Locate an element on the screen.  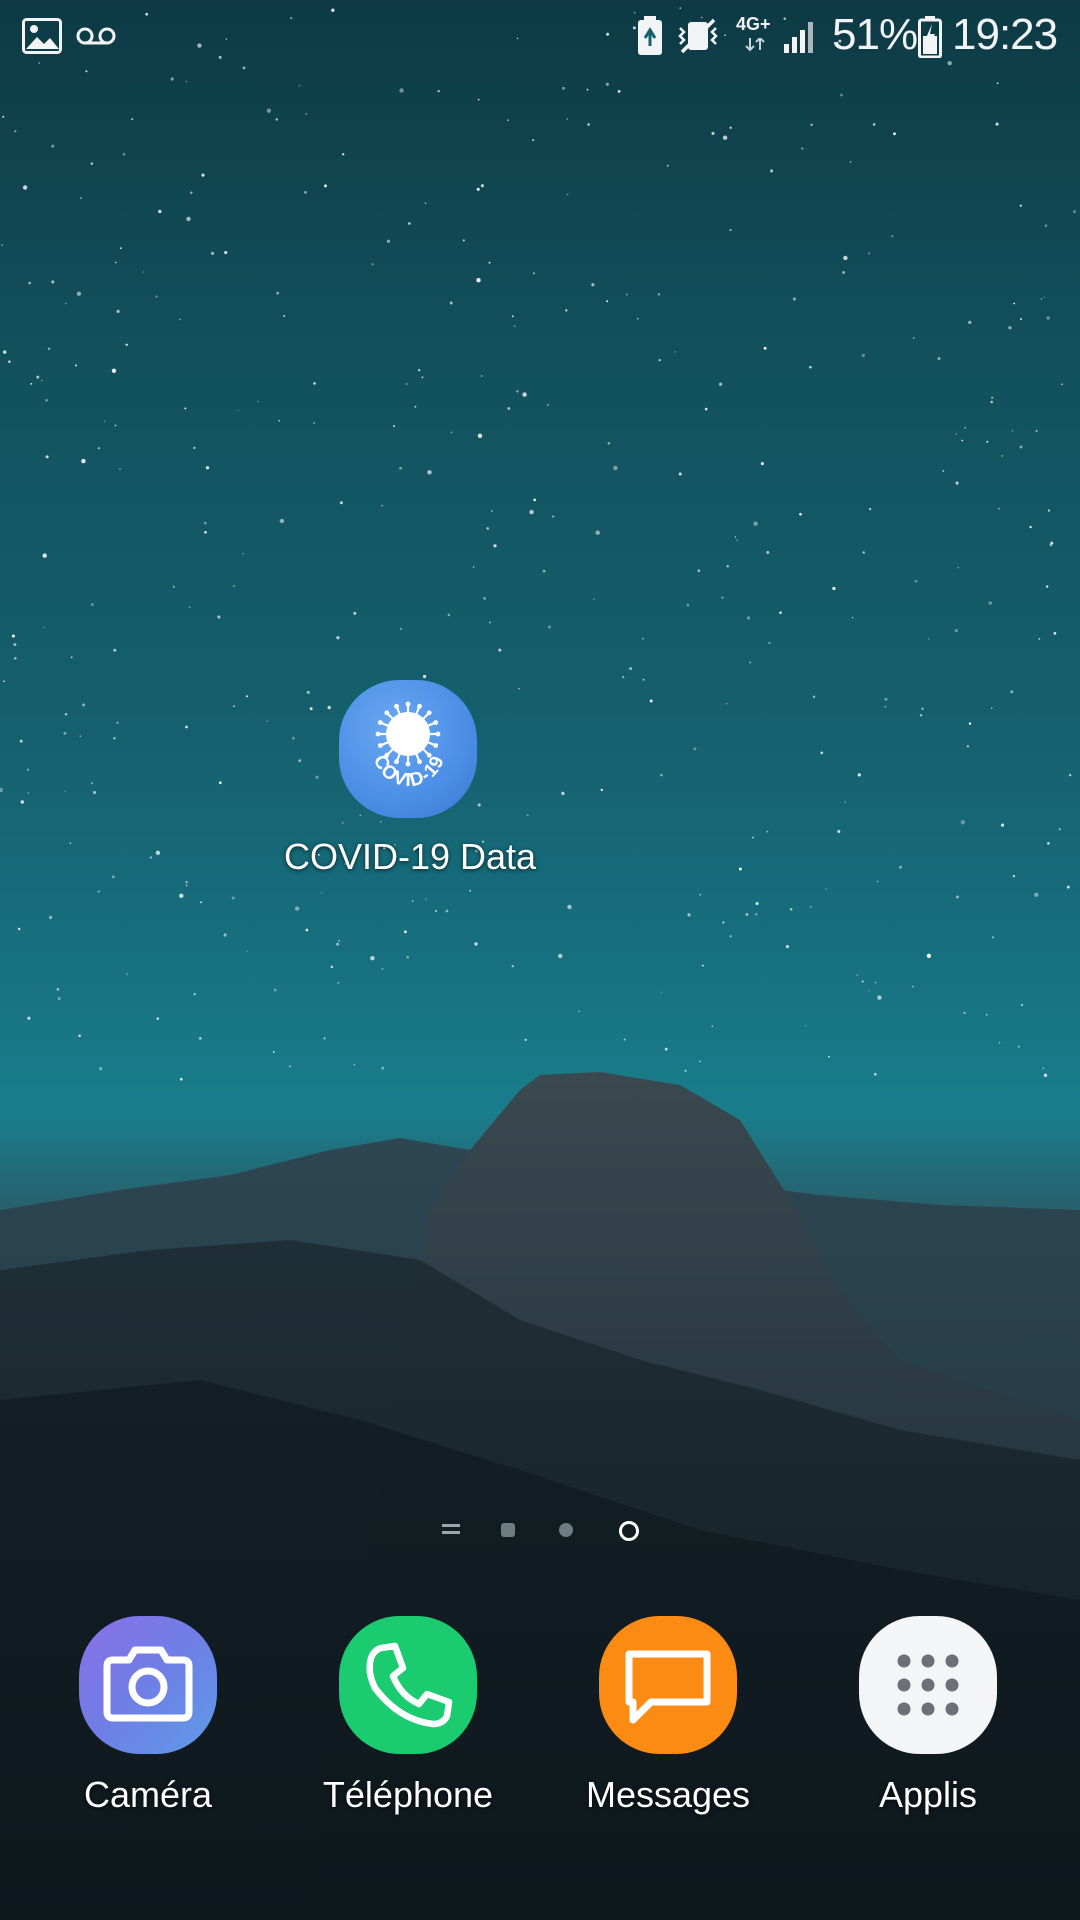
signal-icon is located at coordinates (798, 37).